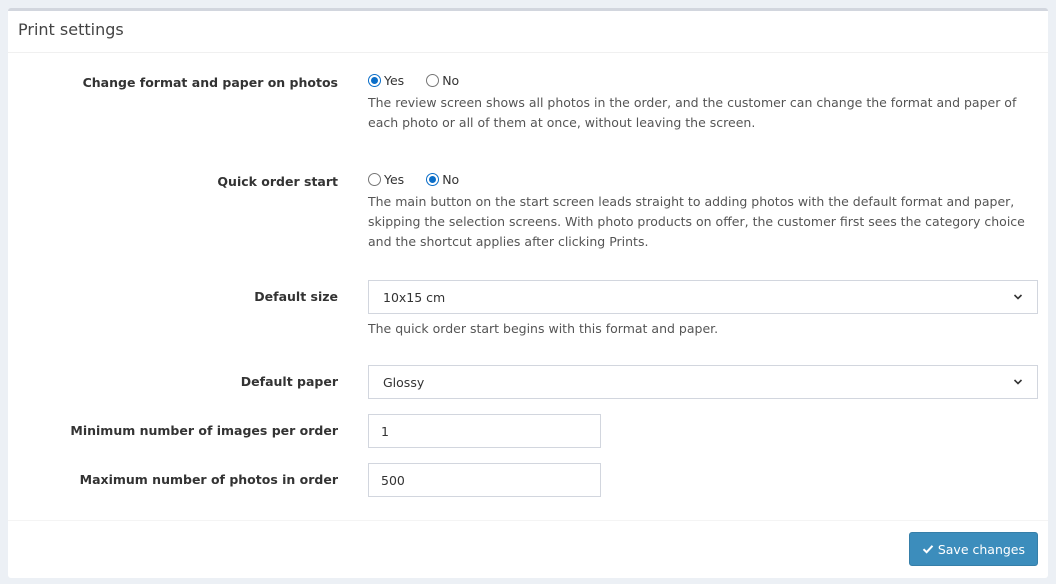 The width and height of the screenshot is (1056, 584). What do you see at coordinates (374, 80) in the screenshot?
I see `change-format-yes-radio` at bounding box center [374, 80].